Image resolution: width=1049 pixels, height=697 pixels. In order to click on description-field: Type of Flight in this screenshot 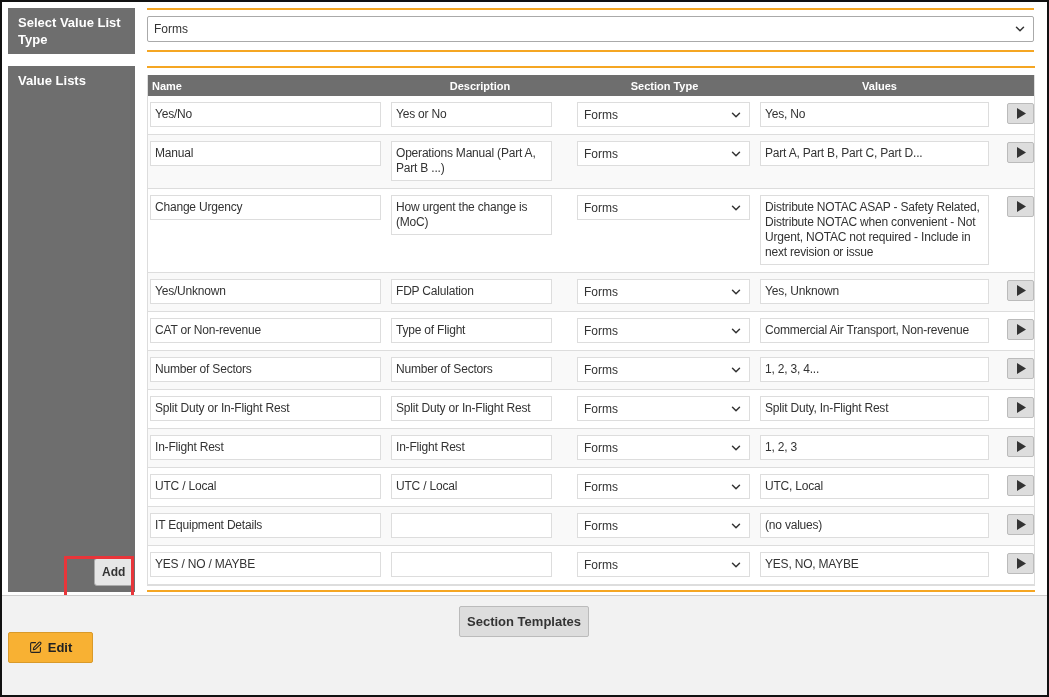, I will do `click(471, 330)`.